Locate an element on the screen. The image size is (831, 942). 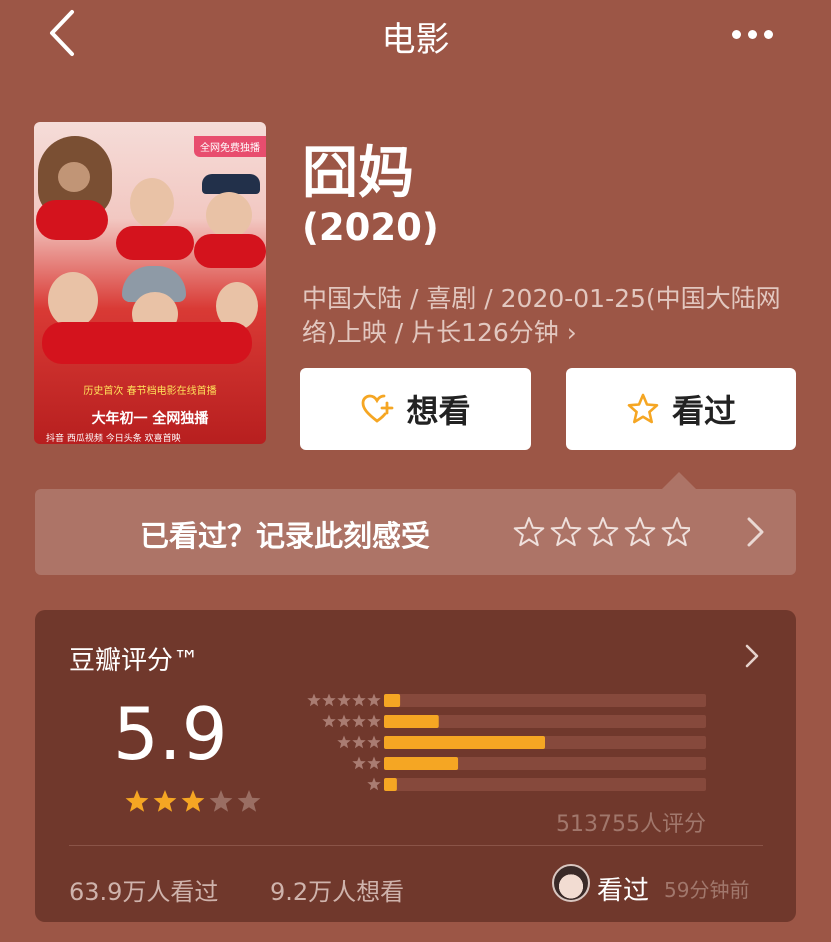
seen-label: 看过 is located at coordinates (703, 411).